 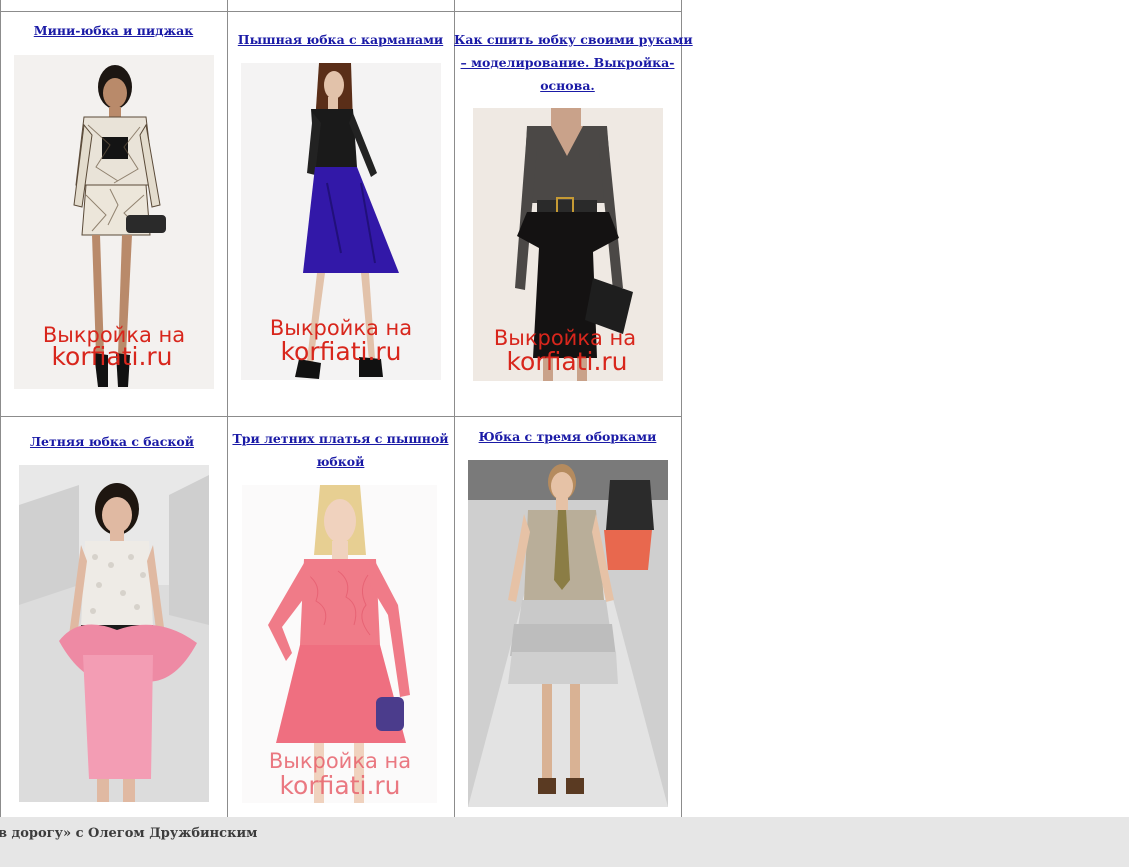 I want to click on mini-skirt-and-jacket-photo: Выкройка на korfiati.ru, so click(x=114, y=222).